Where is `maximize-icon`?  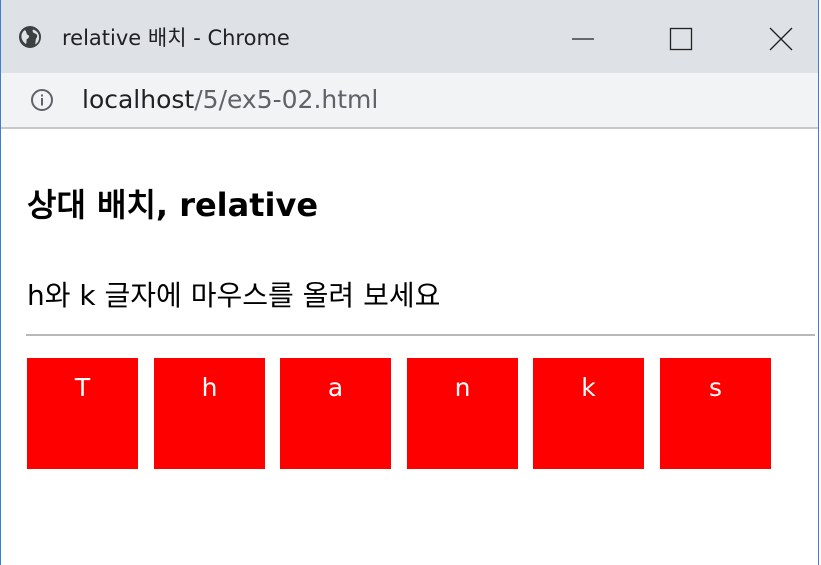 maximize-icon is located at coordinates (681, 39).